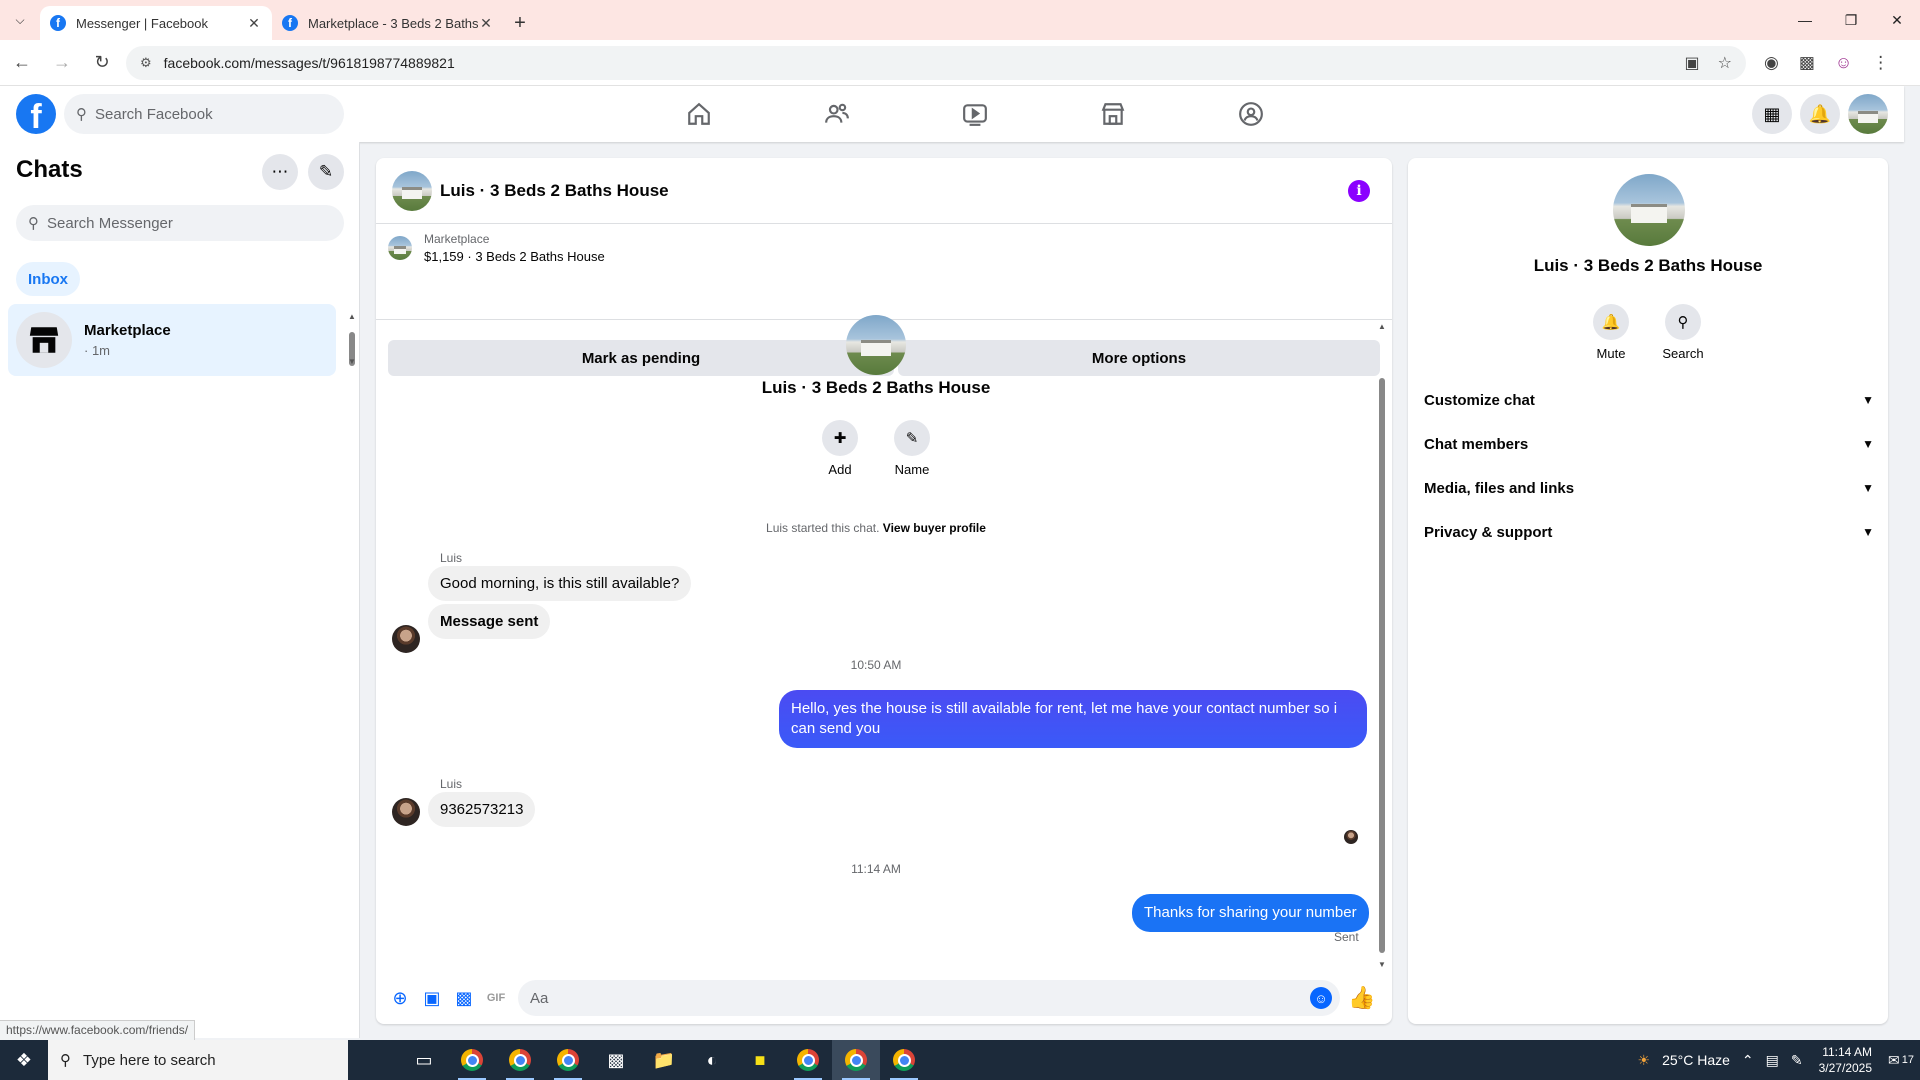 The image size is (1920, 1080). I want to click on pen-icon: ✎, so click(1797, 1060).